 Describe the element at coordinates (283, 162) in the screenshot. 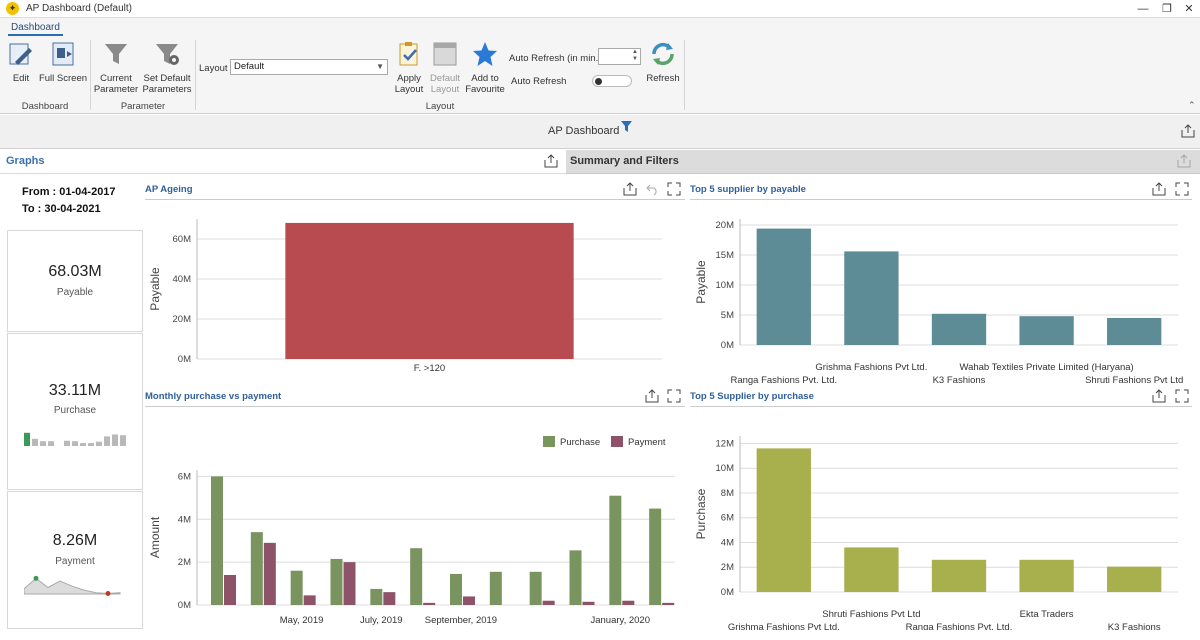

I see `tab-graphs: Graphs` at that location.